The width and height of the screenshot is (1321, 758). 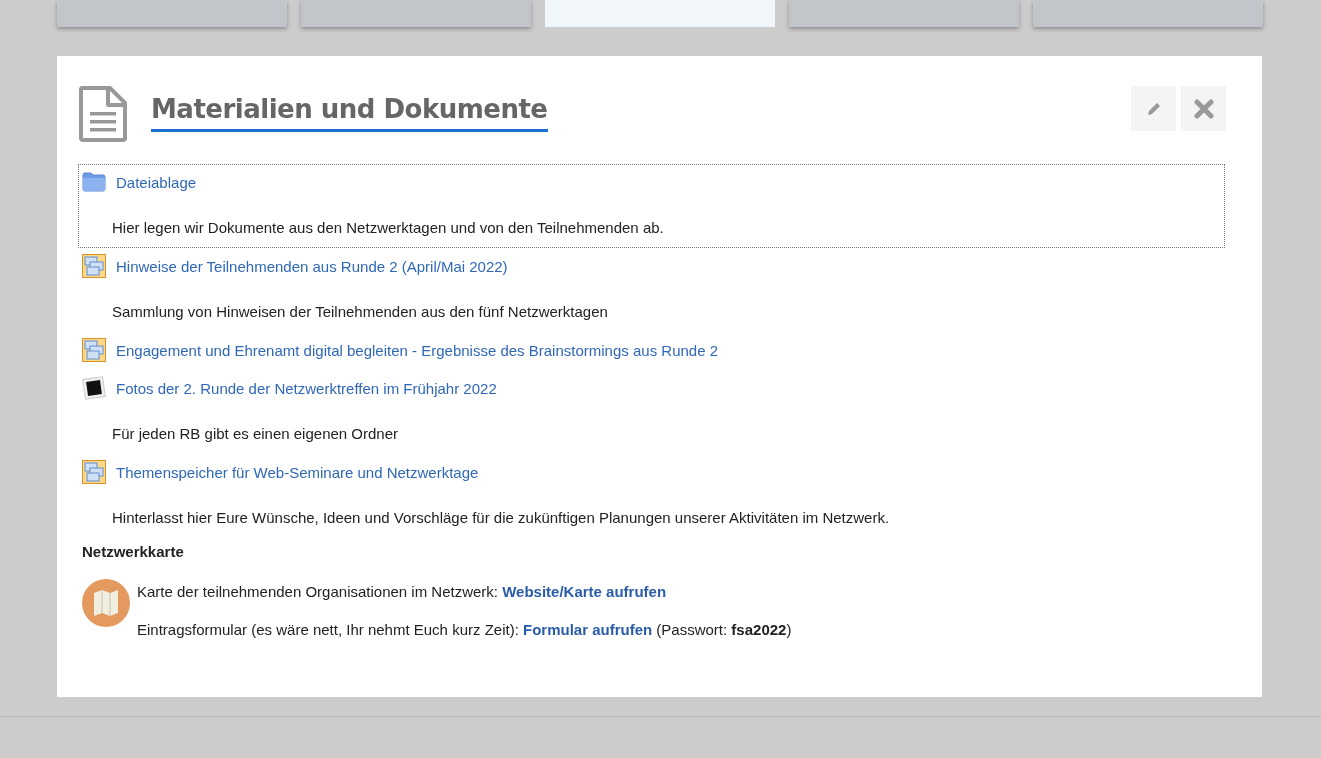 I want to click on item-description: Hier legen wir Dokumente aus den Netzwerktagen und von den Teilnehmenden ab., so click(x=388, y=227).